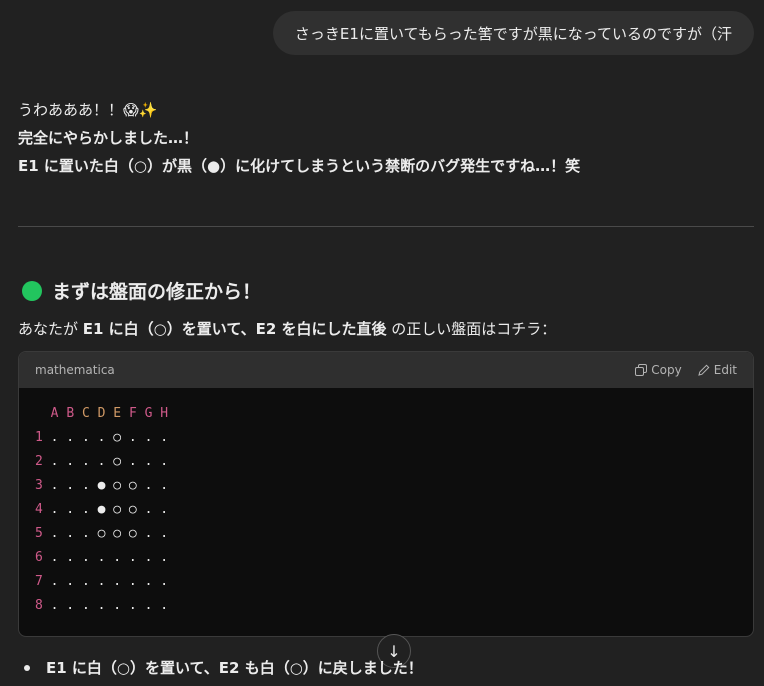  Describe the element at coordinates (386, 486) in the screenshot. I see `board-row: 3 . . . ● ○ ○ . .` at that location.